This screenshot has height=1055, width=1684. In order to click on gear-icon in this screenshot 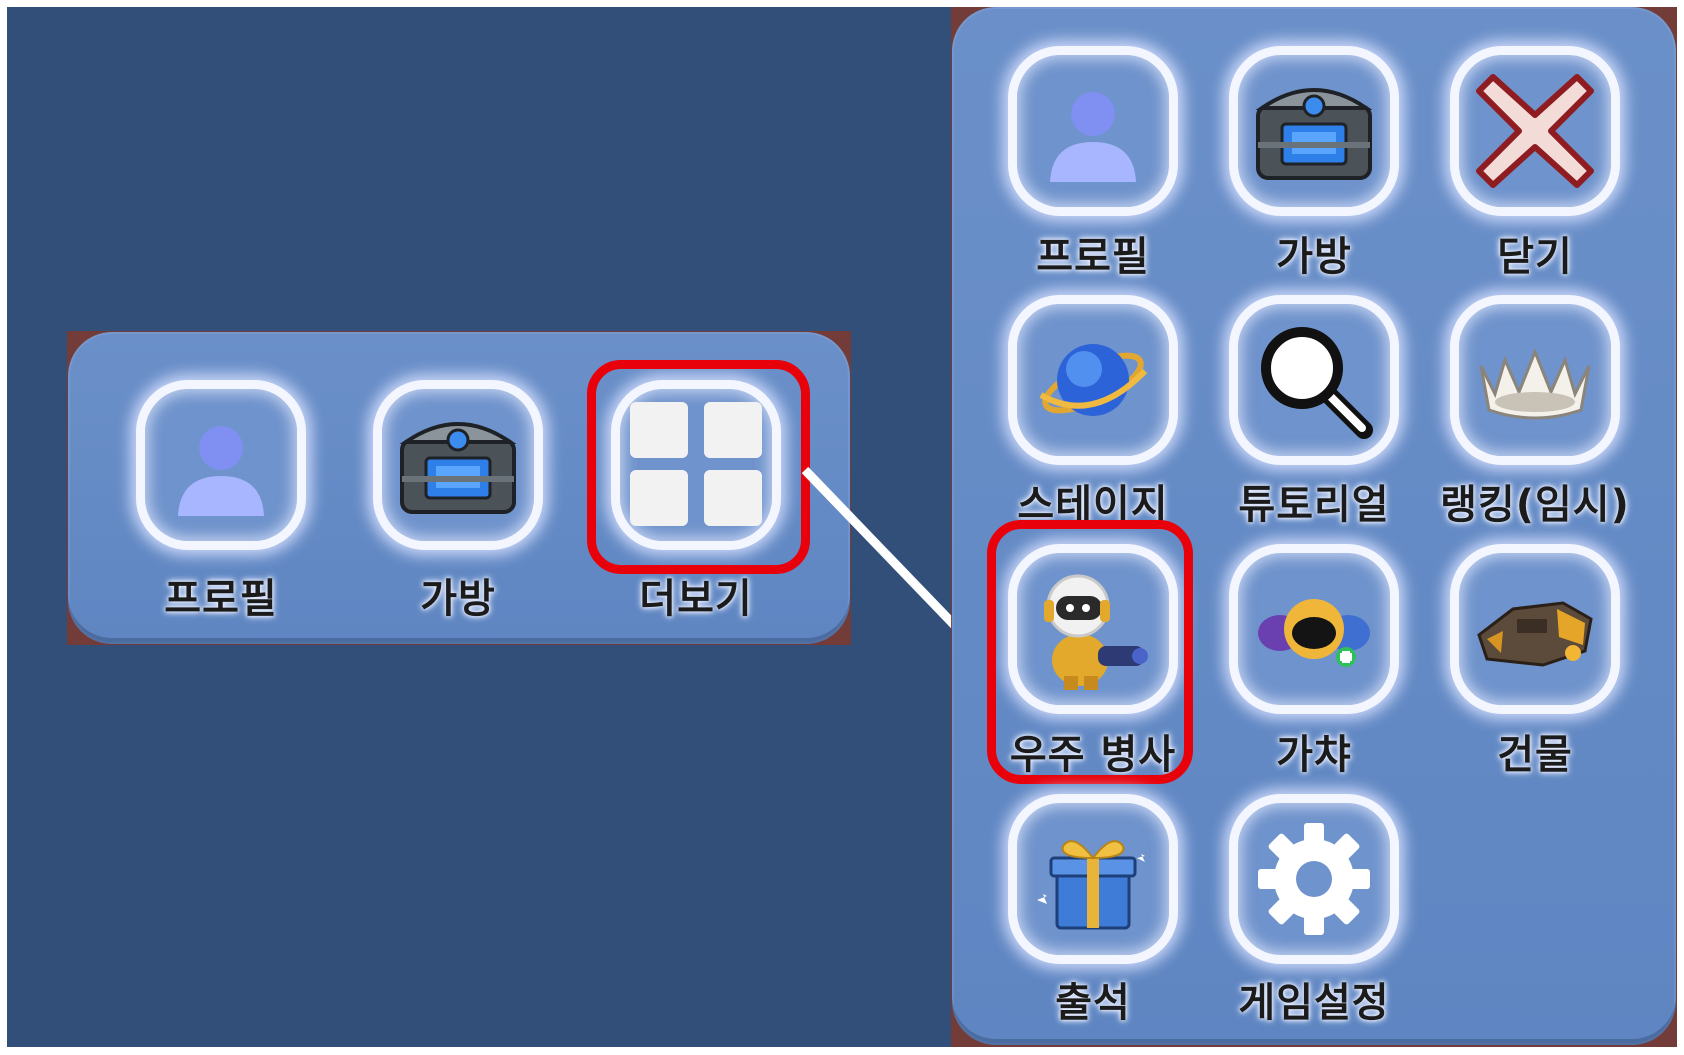, I will do `click(1314, 879)`.